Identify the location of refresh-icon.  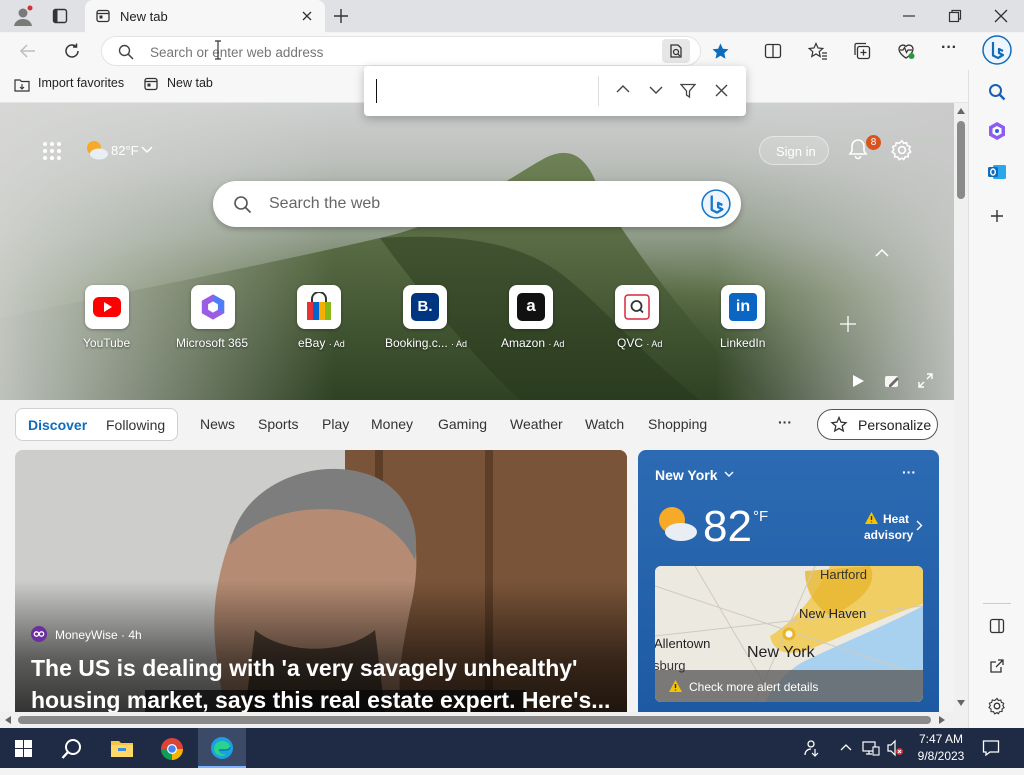
(72, 51).